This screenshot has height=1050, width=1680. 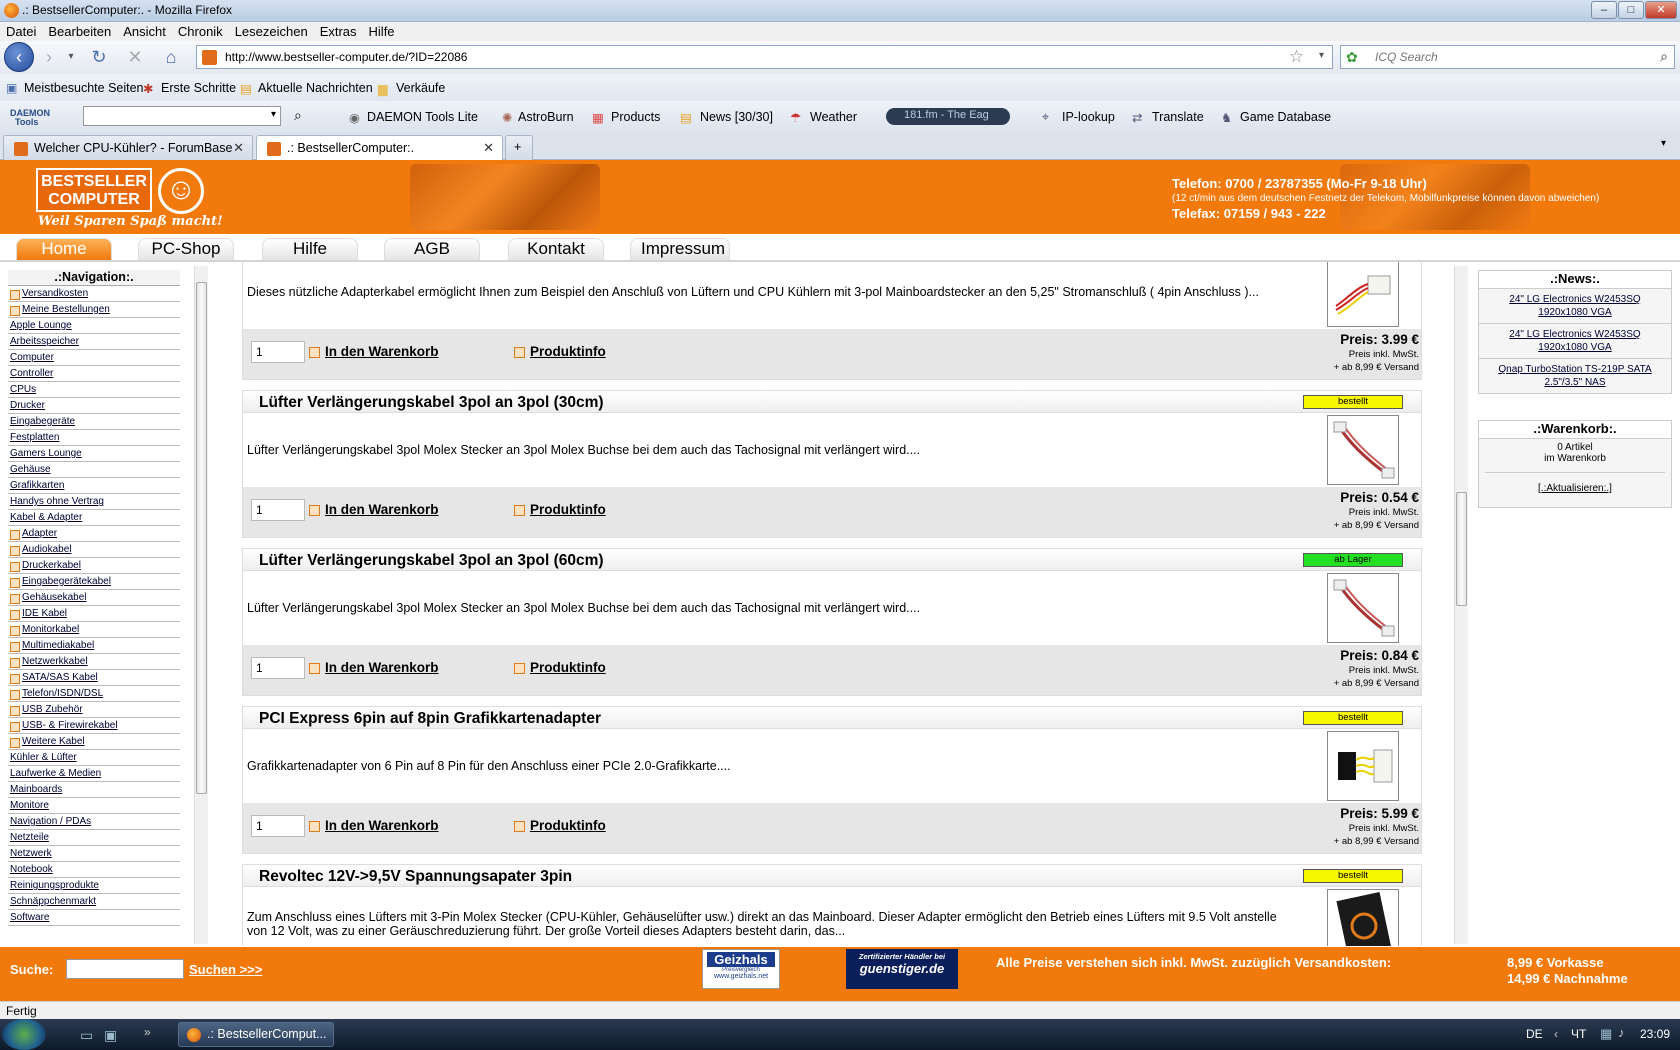 I want to click on menu-datei: Datei, so click(x=21, y=31).